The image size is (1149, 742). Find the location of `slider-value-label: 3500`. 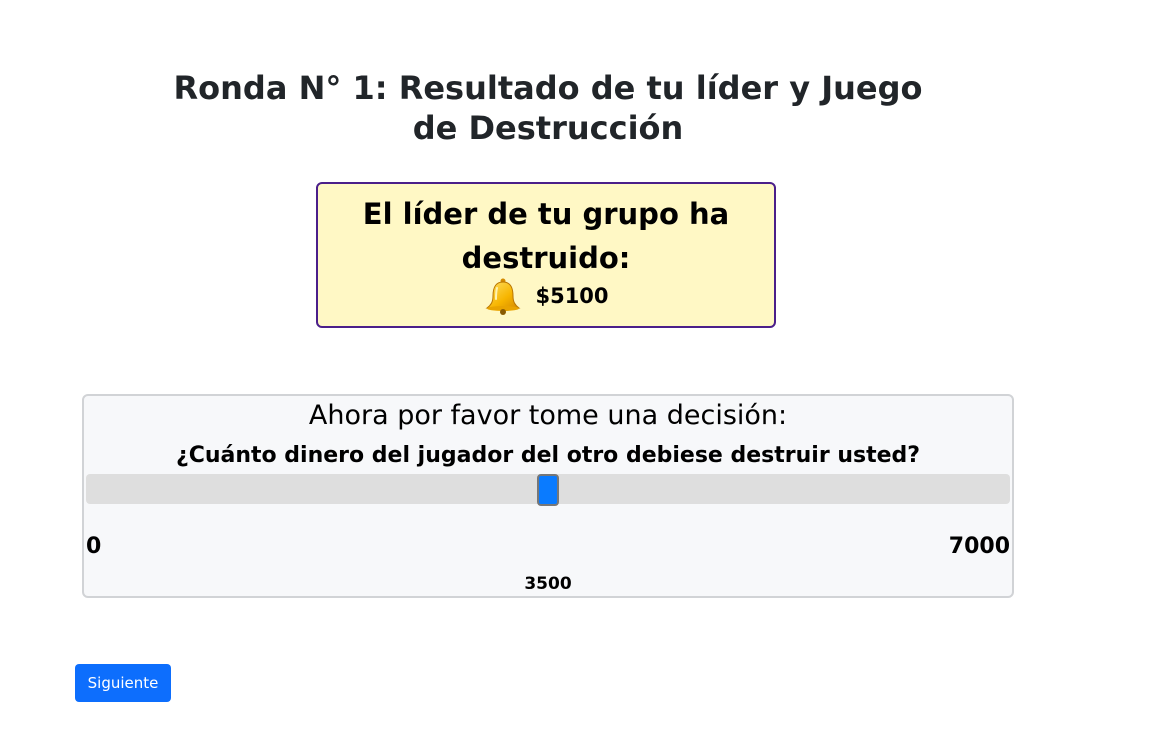

slider-value-label: 3500 is located at coordinates (548, 584).